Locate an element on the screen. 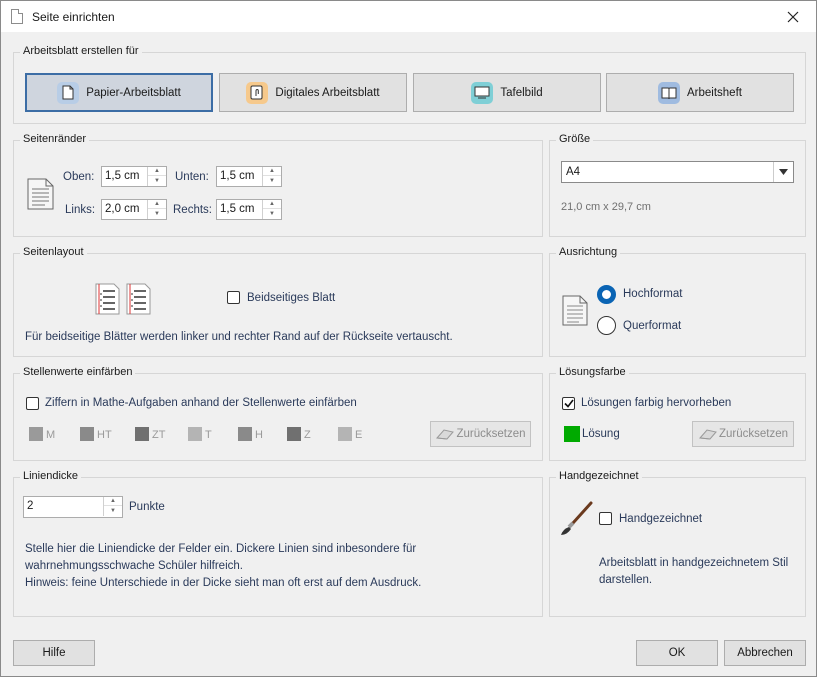 The height and width of the screenshot is (677, 817). margin-right-label: Rechts: is located at coordinates (192, 210).